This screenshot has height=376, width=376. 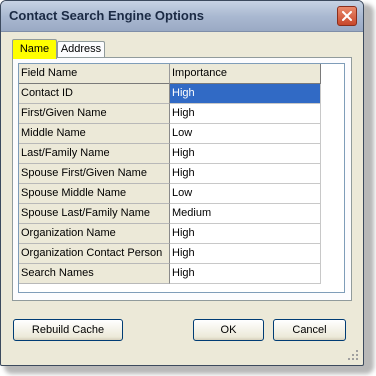 I want to click on field-name-cell: Organization Name, so click(x=94, y=234).